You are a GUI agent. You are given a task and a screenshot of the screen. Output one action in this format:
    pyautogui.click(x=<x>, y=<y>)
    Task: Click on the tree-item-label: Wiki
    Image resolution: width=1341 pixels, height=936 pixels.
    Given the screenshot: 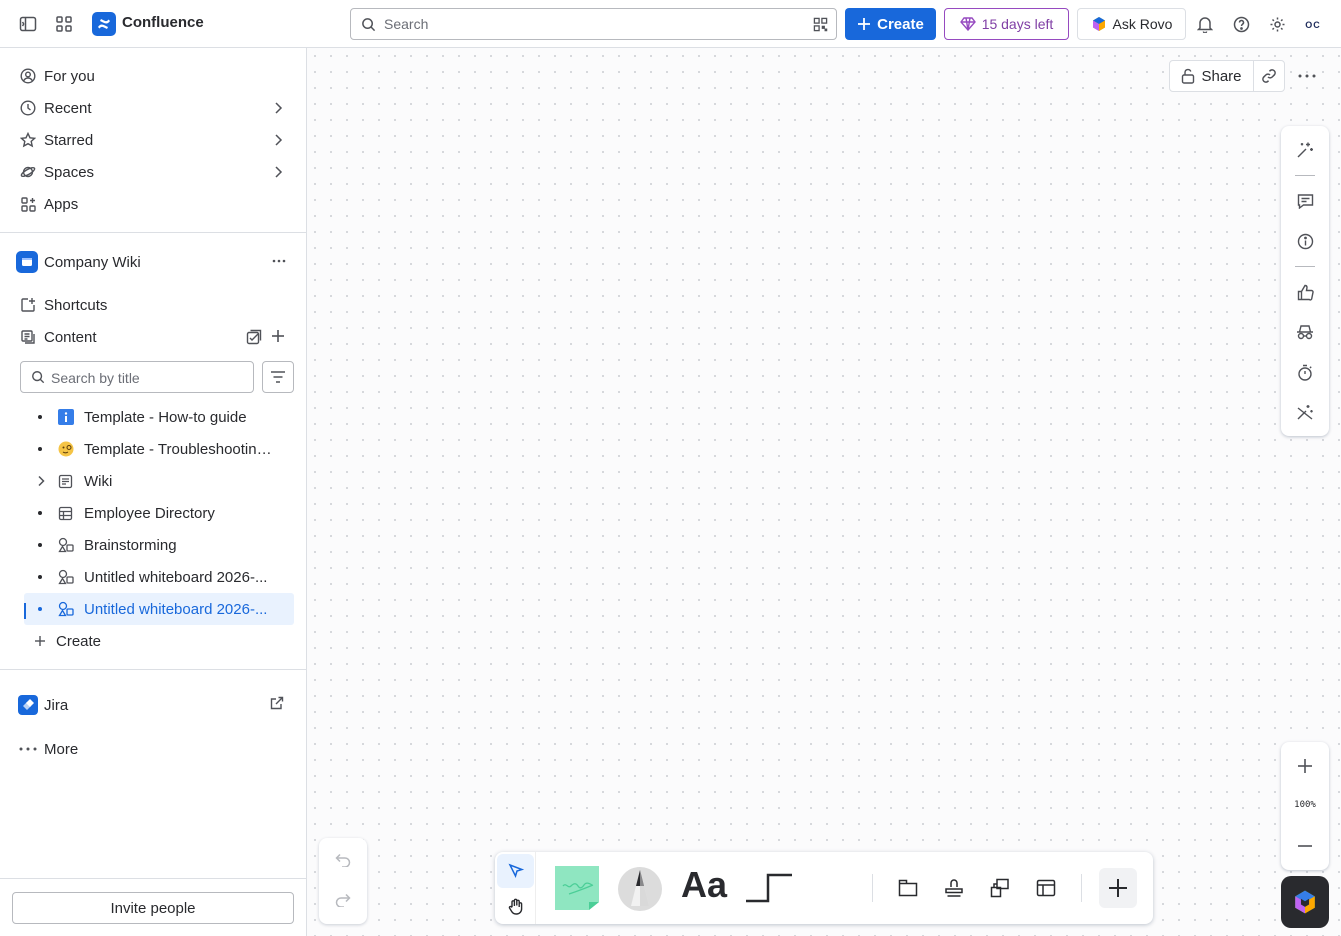 What is the action you would take?
    pyautogui.click(x=98, y=481)
    